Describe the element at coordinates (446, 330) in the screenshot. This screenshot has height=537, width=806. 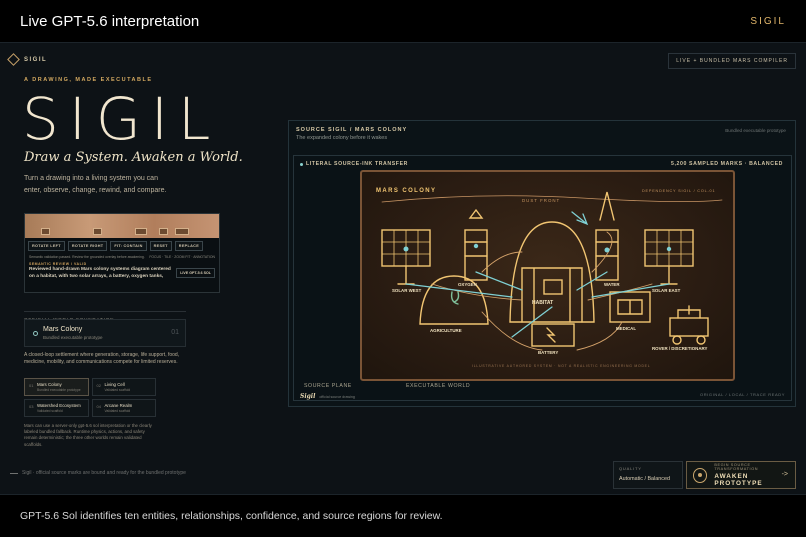
I see `label-agriculture: AGRICULTURE` at that location.